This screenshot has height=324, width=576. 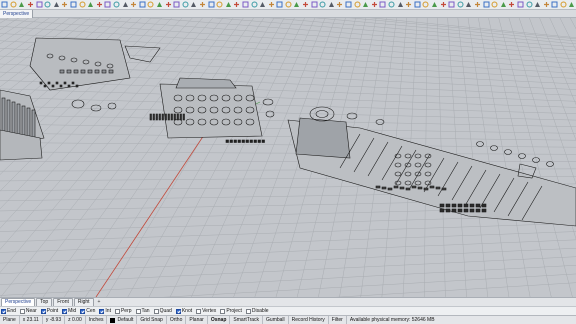 What do you see at coordinates (254, 5) in the screenshot?
I see `show-icon` at bounding box center [254, 5].